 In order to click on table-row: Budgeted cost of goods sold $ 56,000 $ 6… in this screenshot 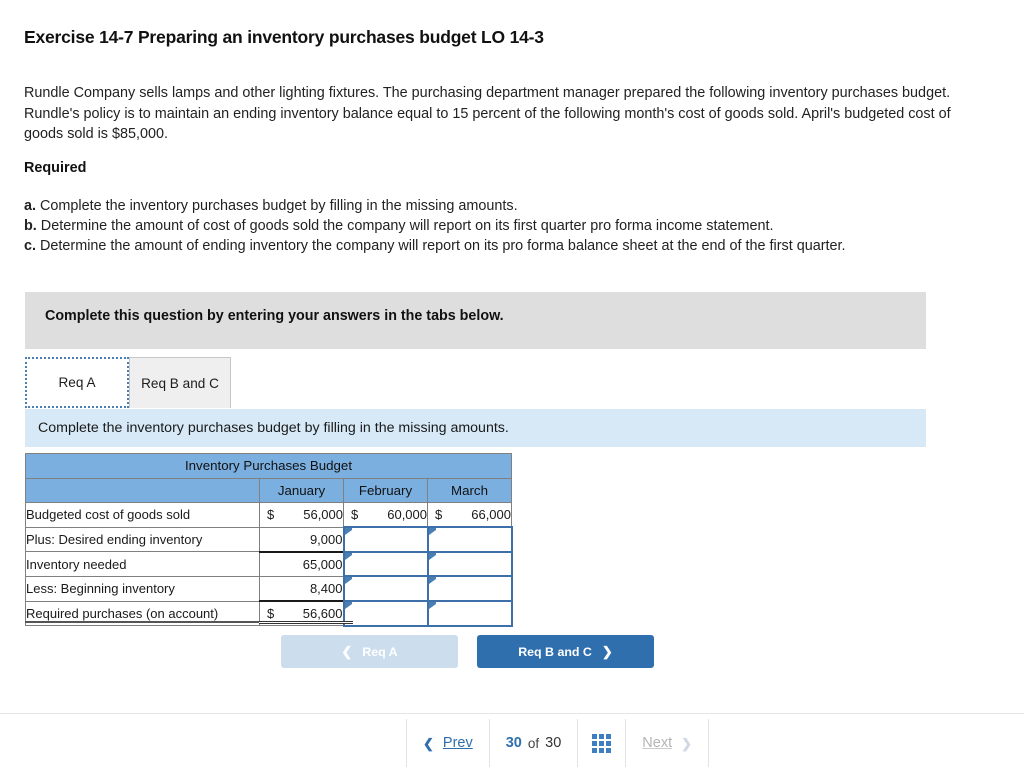, I will do `click(268, 515)`.